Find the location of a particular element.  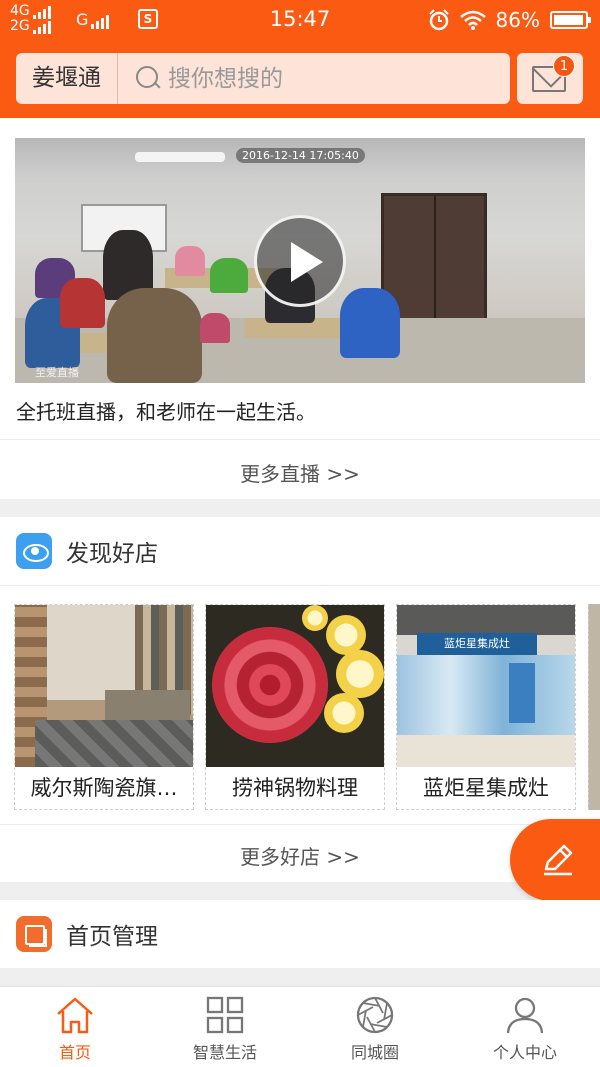

shop-name: 蓝炬星集成灶 is located at coordinates (486, 788).